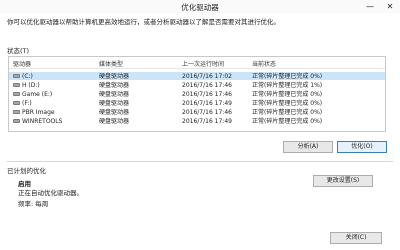 The height and width of the screenshot is (250, 400). What do you see at coordinates (356, 238) in the screenshot?
I see `close-button: 关闭(C)` at bounding box center [356, 238].